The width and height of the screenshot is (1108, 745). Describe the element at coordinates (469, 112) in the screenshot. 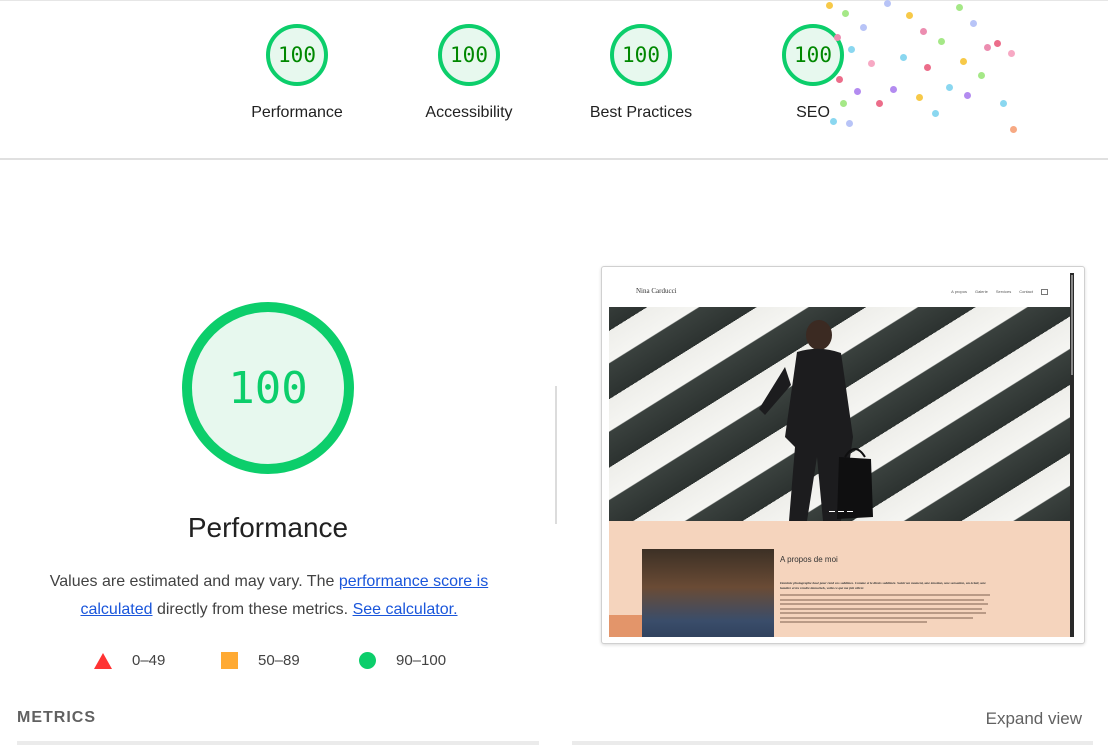

I see `gauge-label: Accessibility` at that location.